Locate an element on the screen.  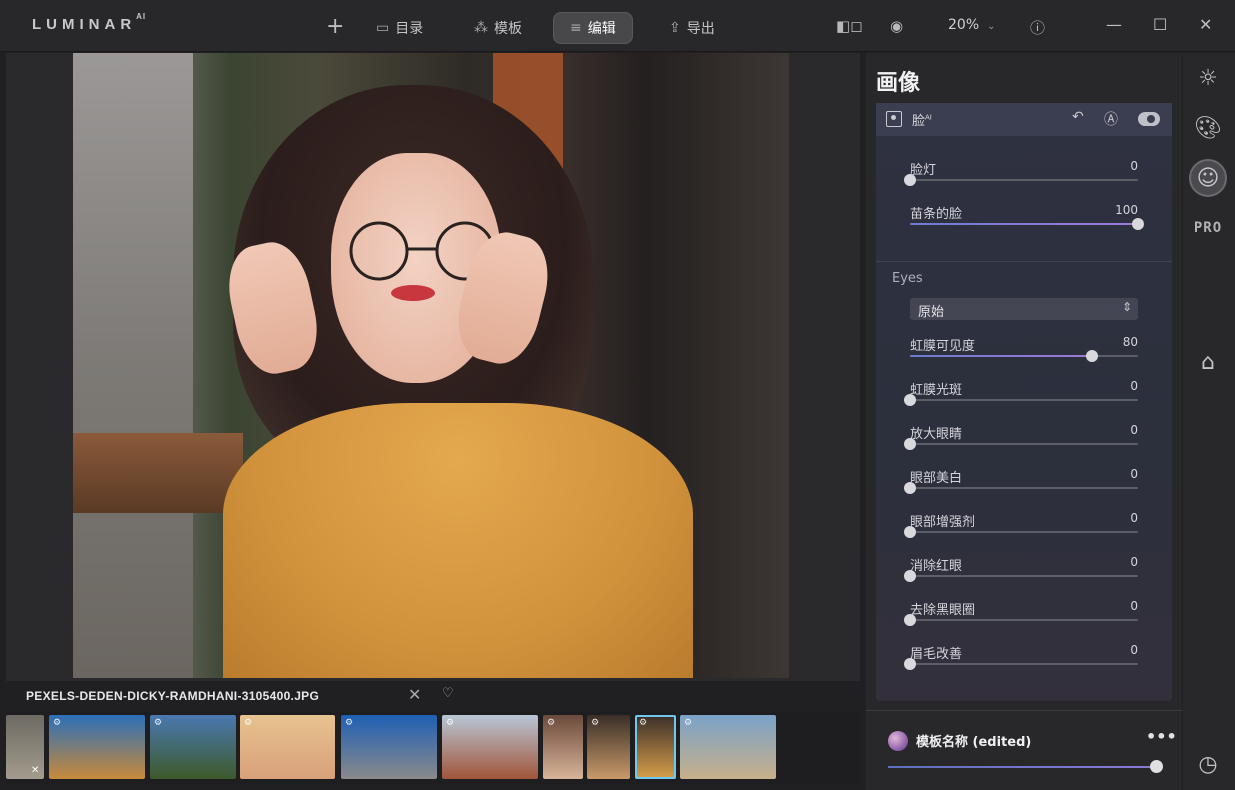
thumb-portrait-warm: ⚙ is located at coordinates (563, 747).